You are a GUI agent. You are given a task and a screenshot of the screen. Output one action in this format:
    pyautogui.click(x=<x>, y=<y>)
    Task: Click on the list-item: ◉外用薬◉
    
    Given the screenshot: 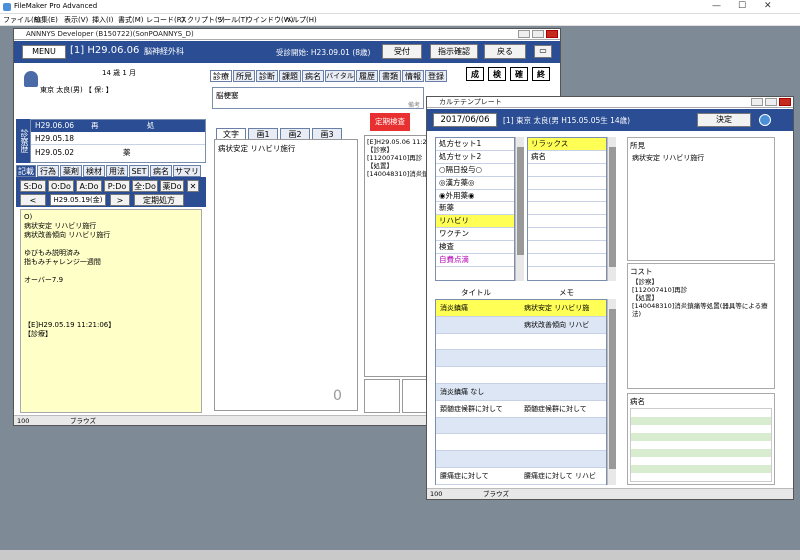 What is the action you would take?
    pyautogui.click(x=475, y=196)
    